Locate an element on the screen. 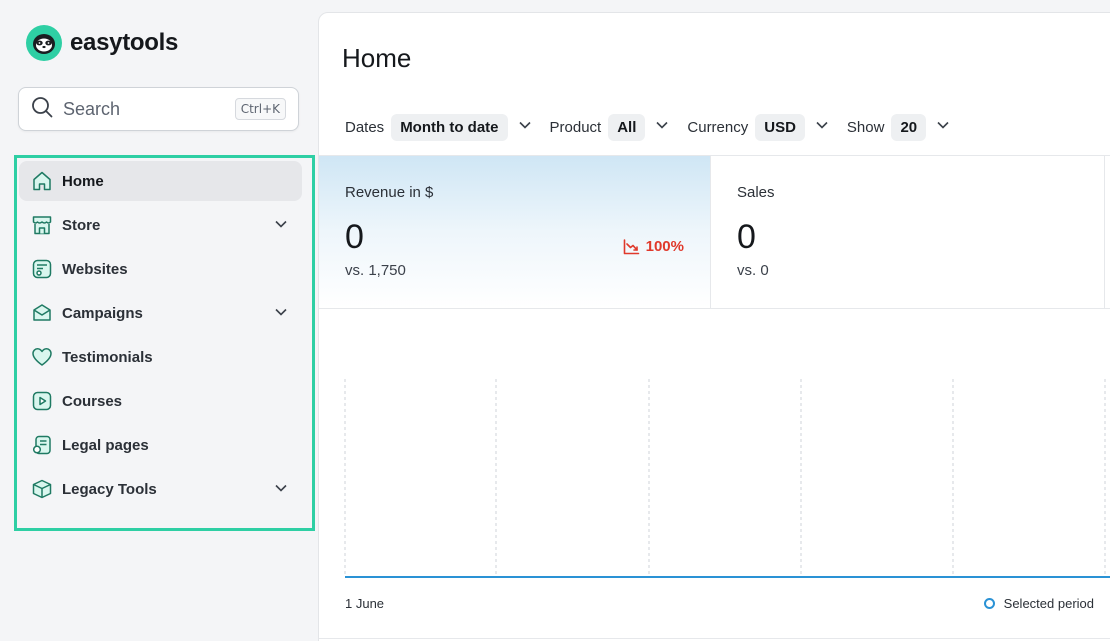  legend-label: Selected period is located at coordinates (1048, 603).